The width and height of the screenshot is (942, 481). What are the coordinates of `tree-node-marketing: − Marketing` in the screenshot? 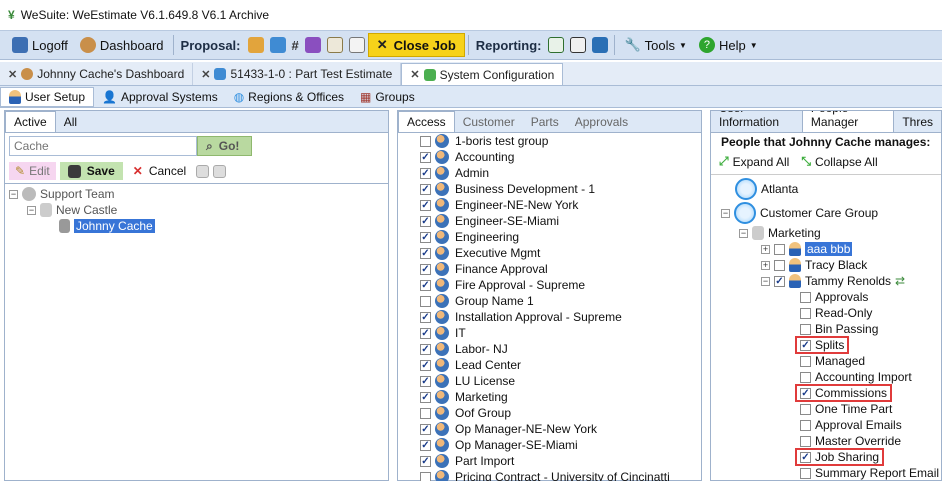 It's located at (831, 233).